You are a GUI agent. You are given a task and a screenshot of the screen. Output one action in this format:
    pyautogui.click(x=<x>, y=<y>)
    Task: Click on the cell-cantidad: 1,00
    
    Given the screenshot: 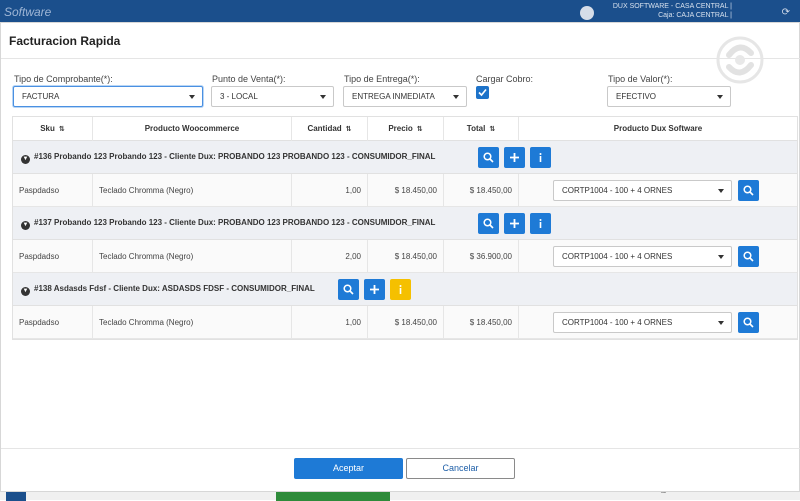 What is the action you would take?
    pyautogui.click(x=330, y=190)
    